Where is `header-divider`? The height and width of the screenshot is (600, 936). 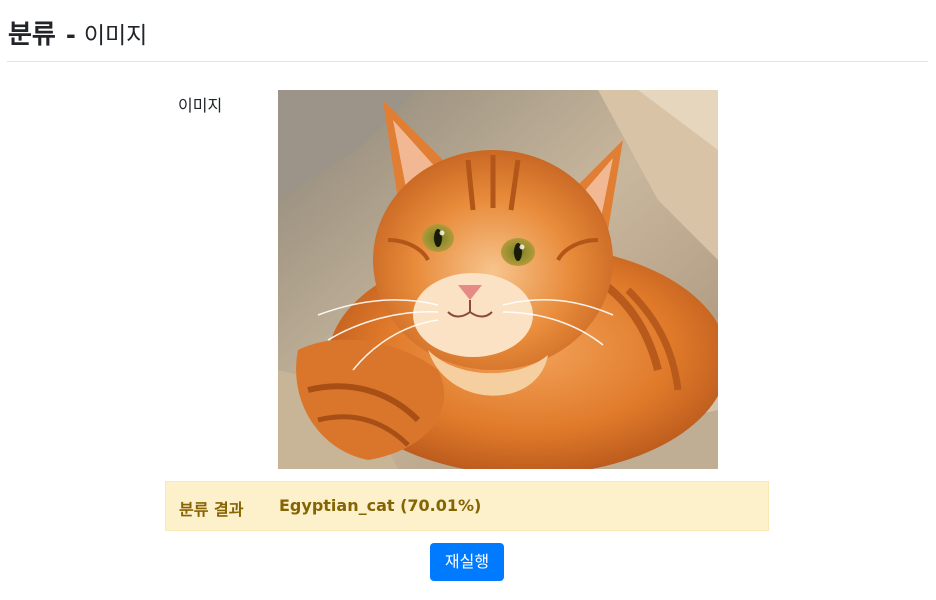
header-divider is located at coordinates (467, 61).